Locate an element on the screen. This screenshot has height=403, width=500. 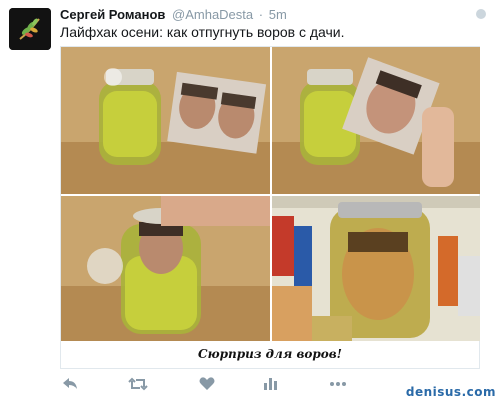
author-handle: @AmhaDesta is located at coordinates (212, 14).